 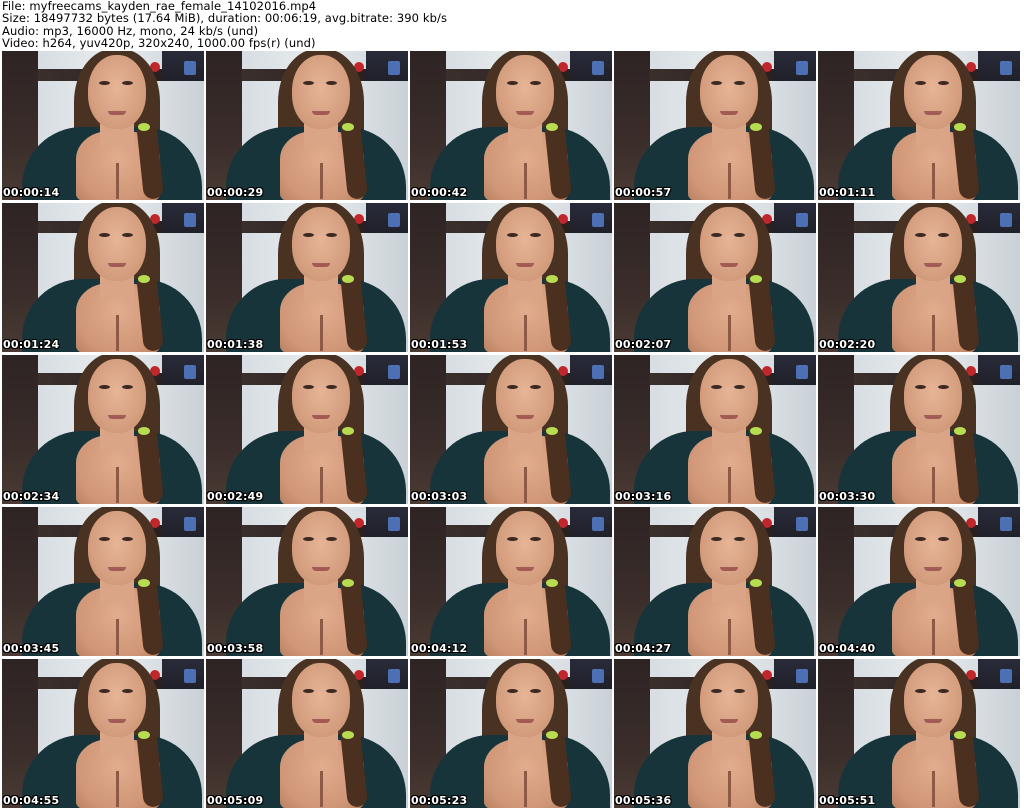 I want to click on thumbnail-timestamp: 00:01:11, so click(x=847, y=192).